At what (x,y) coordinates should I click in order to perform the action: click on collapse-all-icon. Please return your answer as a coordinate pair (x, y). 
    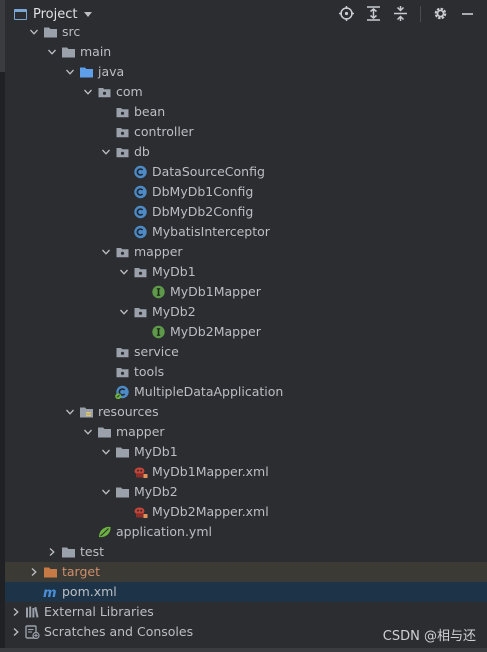
    Looking at the image, I should click on (400, 13).